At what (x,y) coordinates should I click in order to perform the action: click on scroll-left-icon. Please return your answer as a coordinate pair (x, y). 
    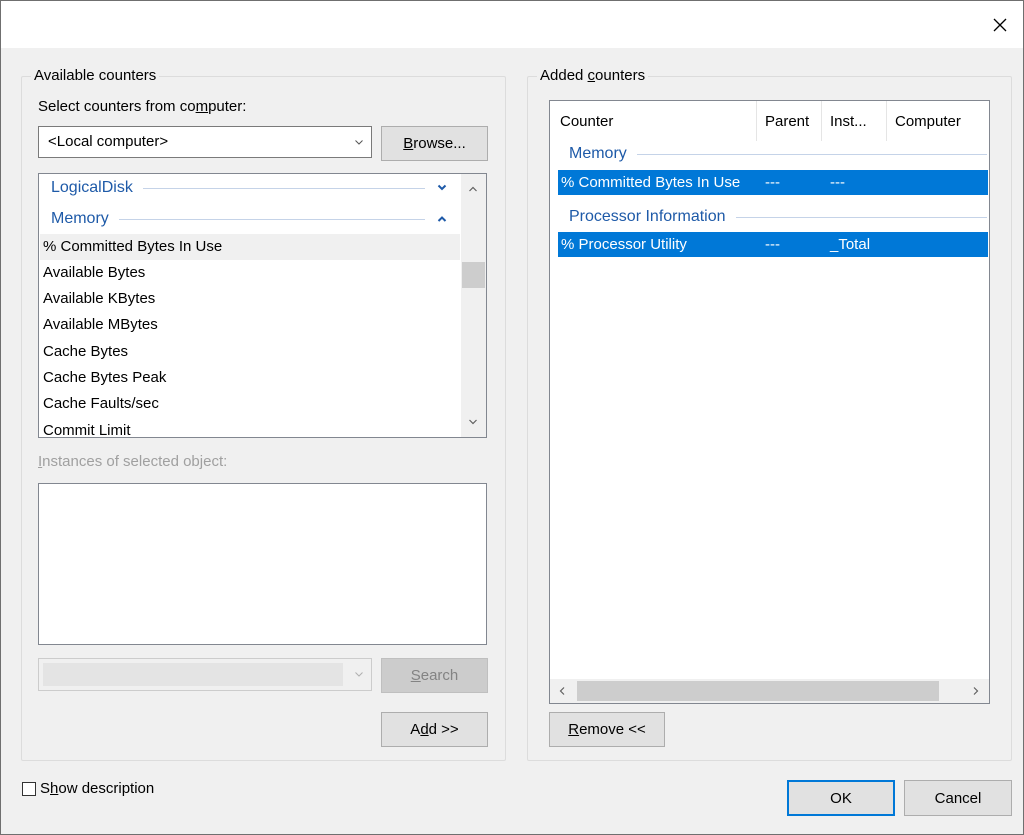
    Looking at the image, I should click on (562, 691).